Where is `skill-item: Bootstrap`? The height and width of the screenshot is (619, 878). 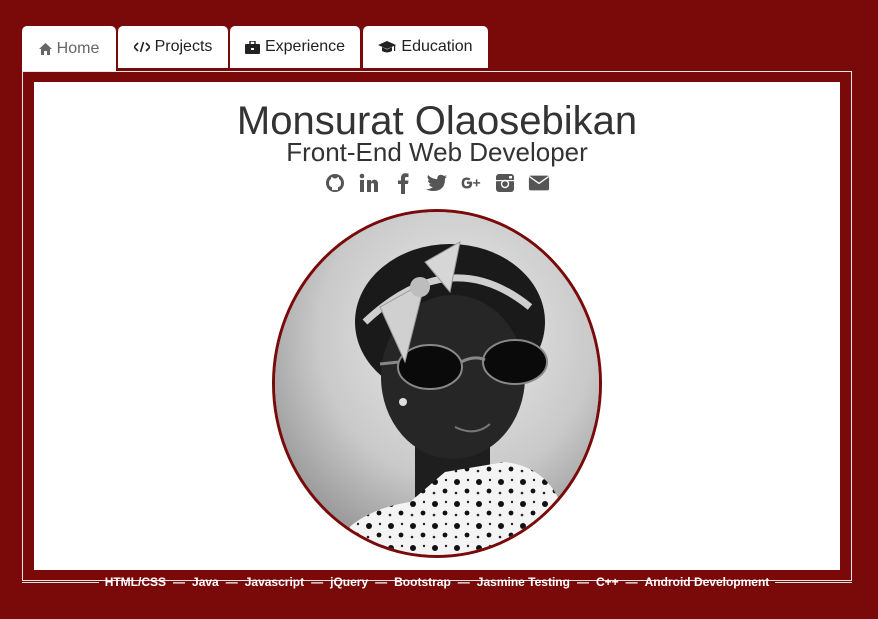
skill-item: Bootstrap is located at coordinates (422, 582).